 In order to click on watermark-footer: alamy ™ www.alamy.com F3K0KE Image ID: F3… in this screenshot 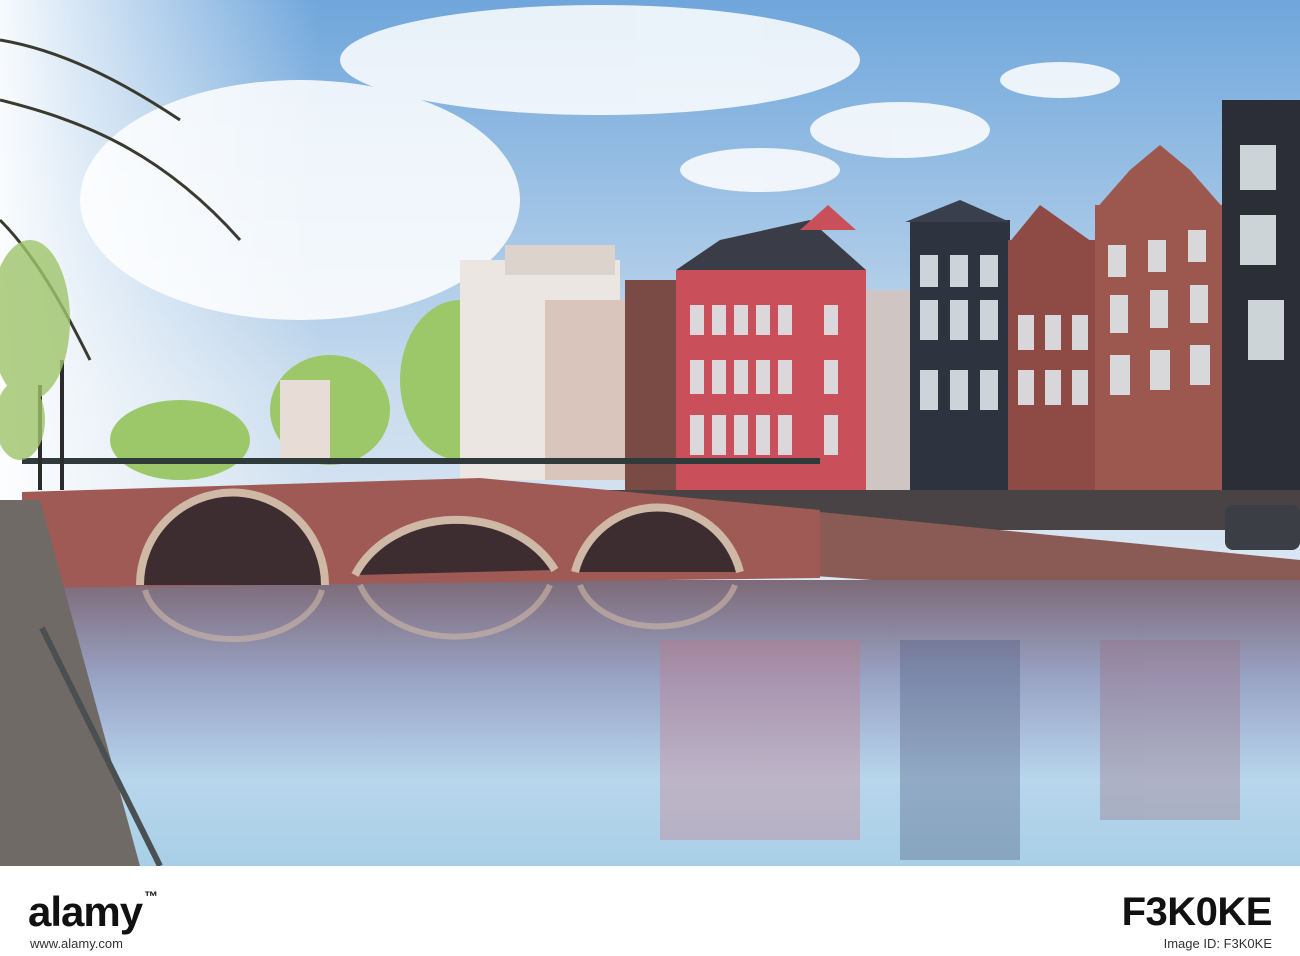, I will do `click(650, 911)`.